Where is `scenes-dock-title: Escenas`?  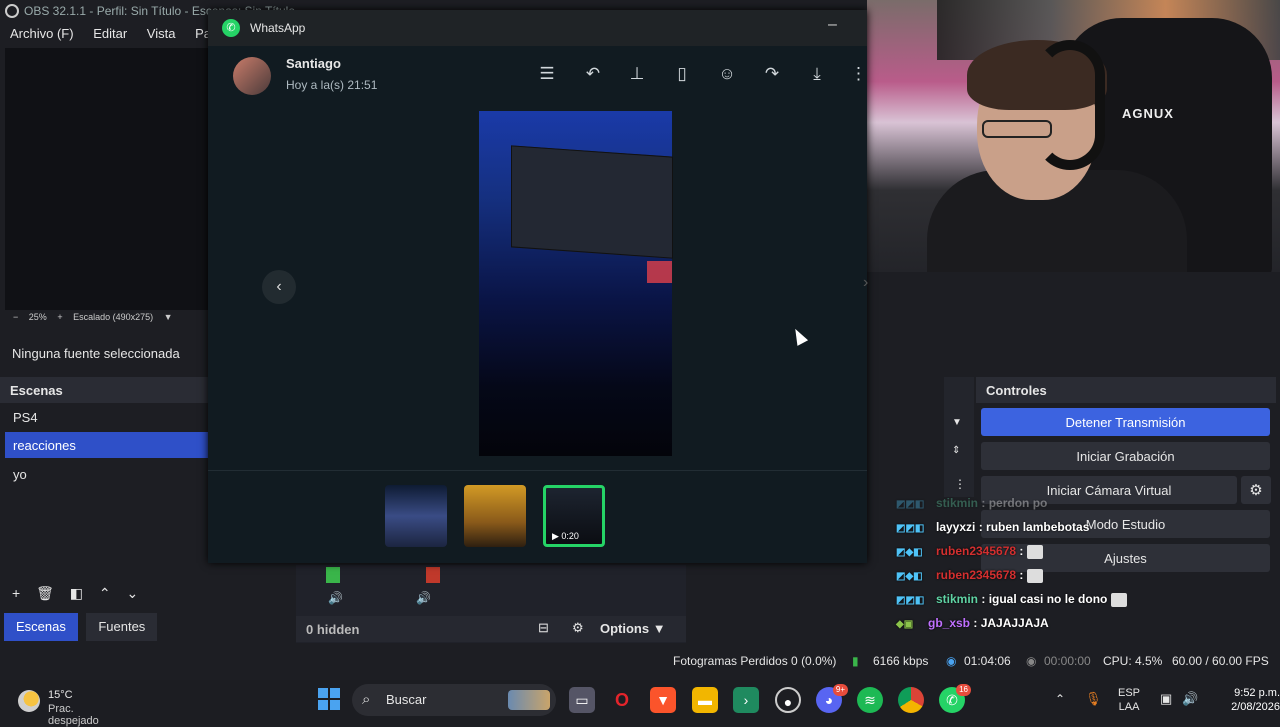
scenes-dock-title: Escenas is located at coordinates (104, 390).